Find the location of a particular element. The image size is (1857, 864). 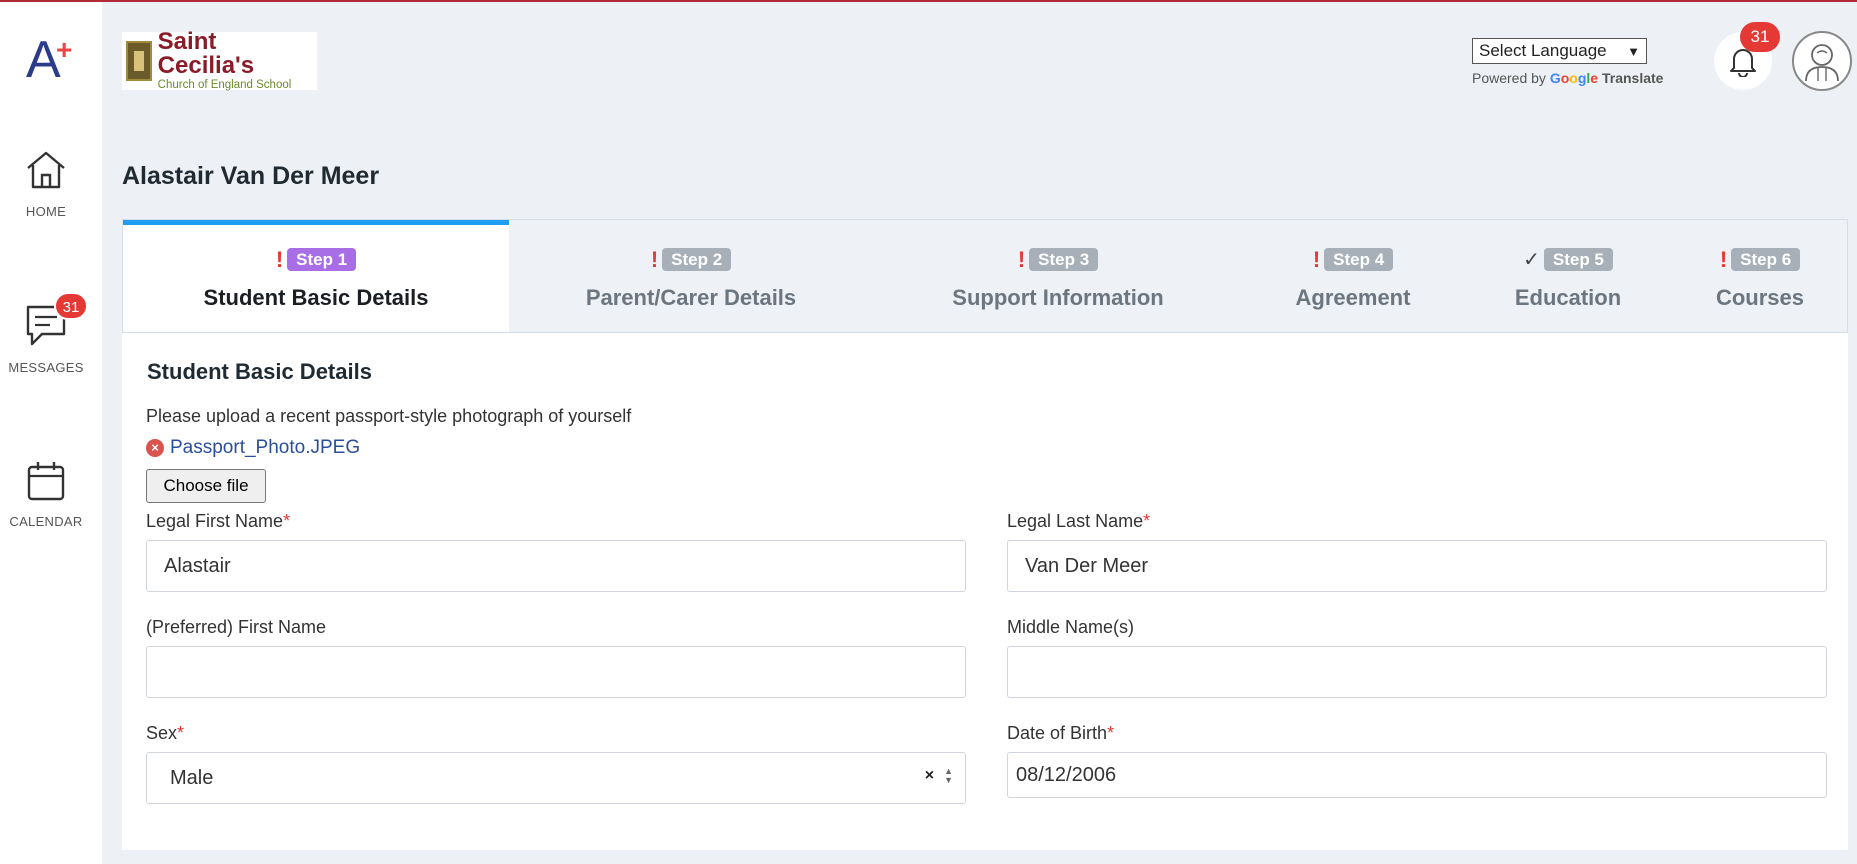

powered-by-text: Powered by Google Translate is located at coordinates (1577, 78).